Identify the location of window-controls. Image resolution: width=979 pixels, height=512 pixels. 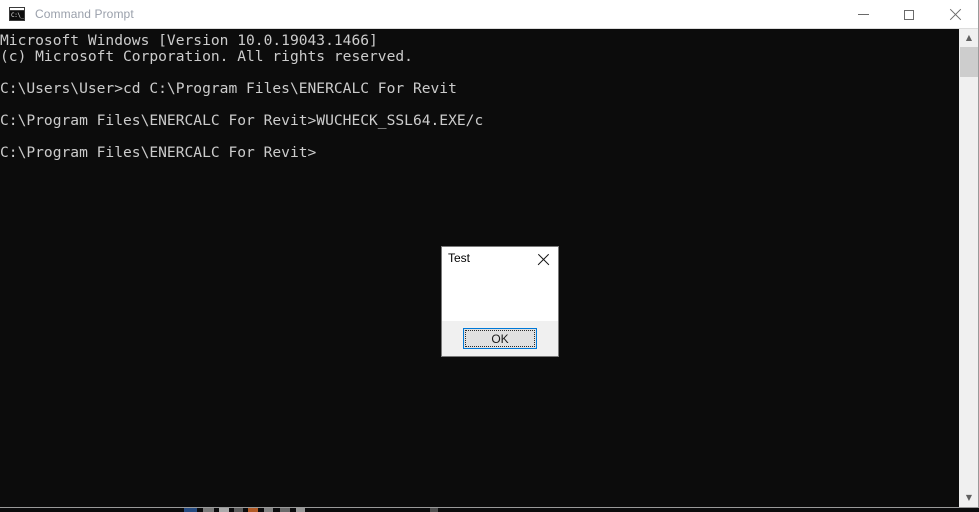
(909, 14).